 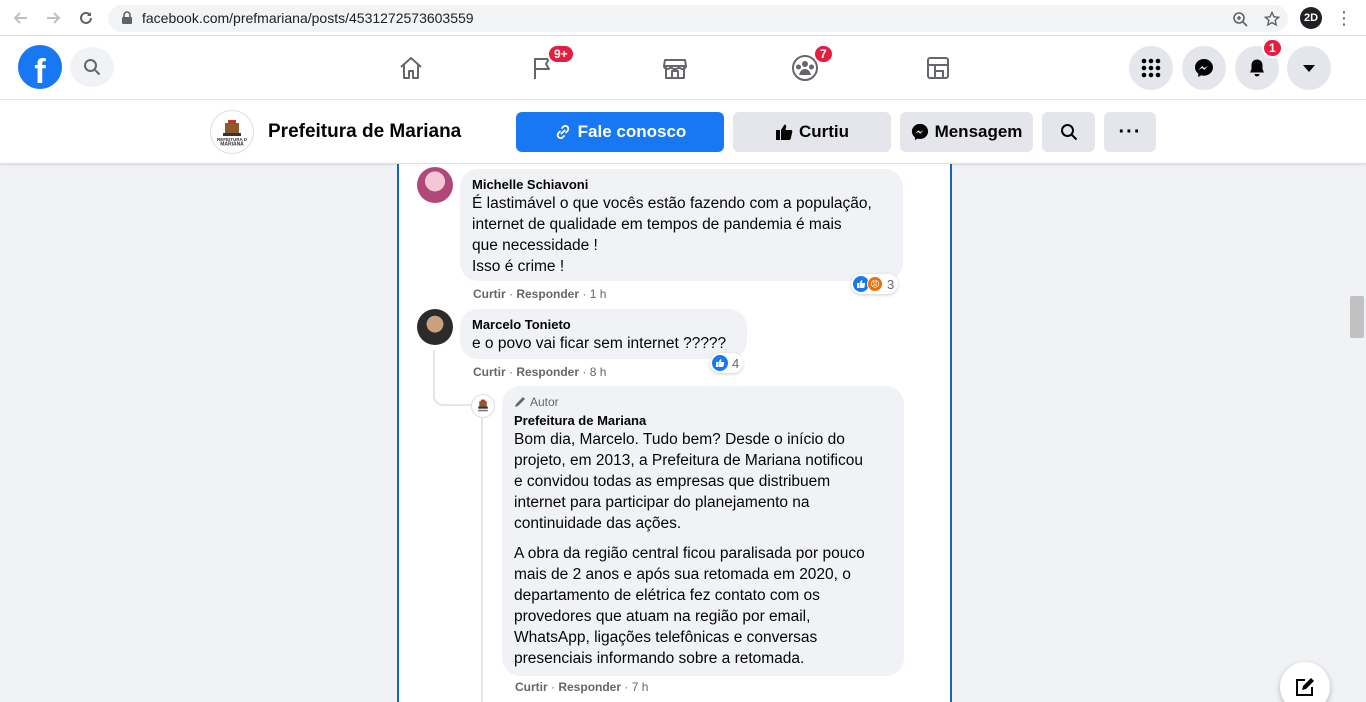 What do you see at coordinates (599, 343) in the screenshot?
I see `comment-text: e o povo vai ficar sem internet ?????` at bounding box center [599, 343].